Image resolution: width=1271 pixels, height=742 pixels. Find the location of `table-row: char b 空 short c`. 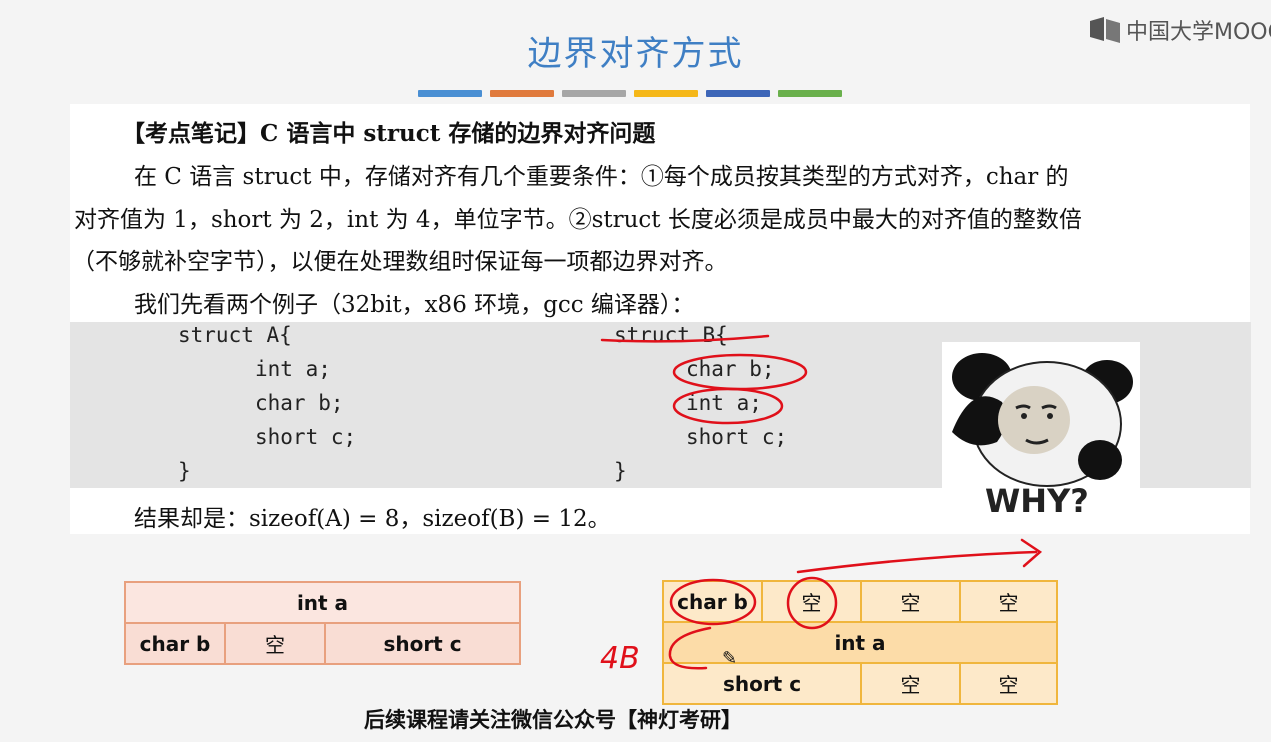

table-row: char b 空 short c is located at coordinates (322, 643).